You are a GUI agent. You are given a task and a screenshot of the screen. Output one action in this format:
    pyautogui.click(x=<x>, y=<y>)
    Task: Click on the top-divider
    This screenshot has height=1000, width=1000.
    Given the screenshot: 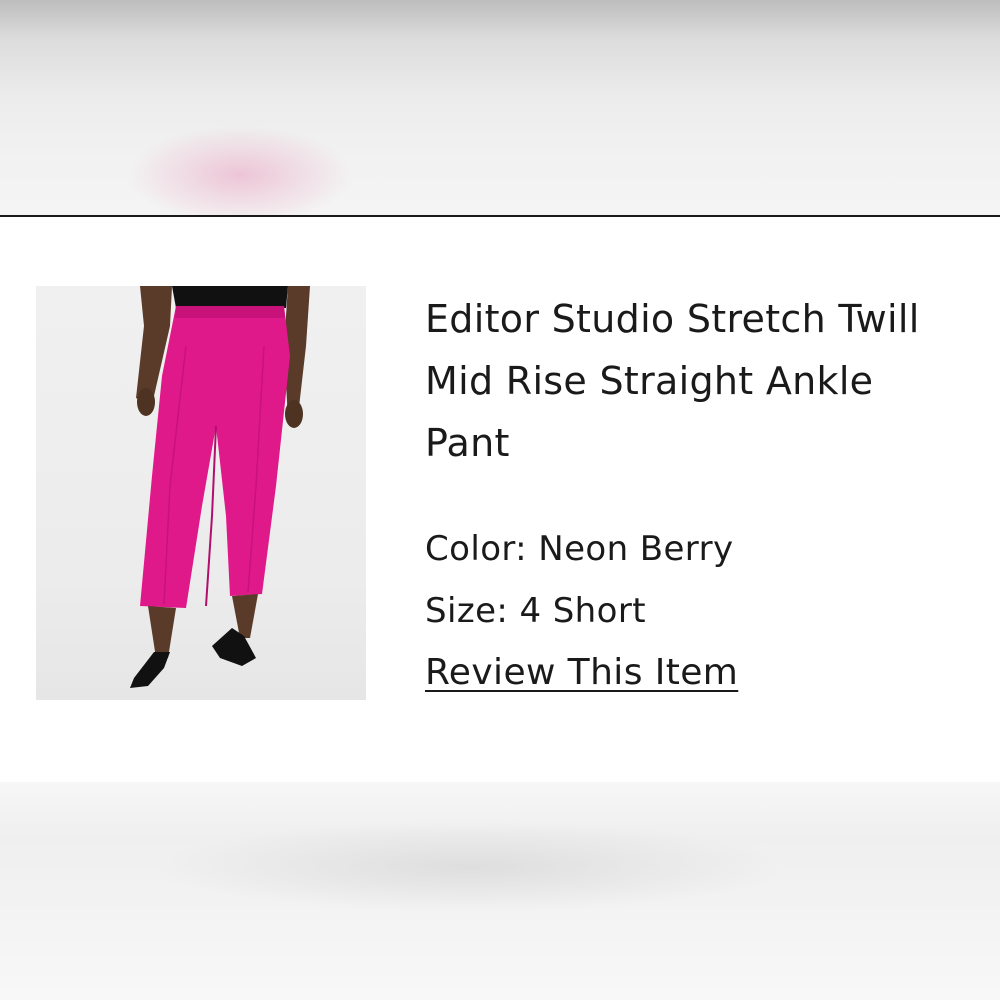 What is the action you would take?
    pyautogui.click(x=500, y=216)
    